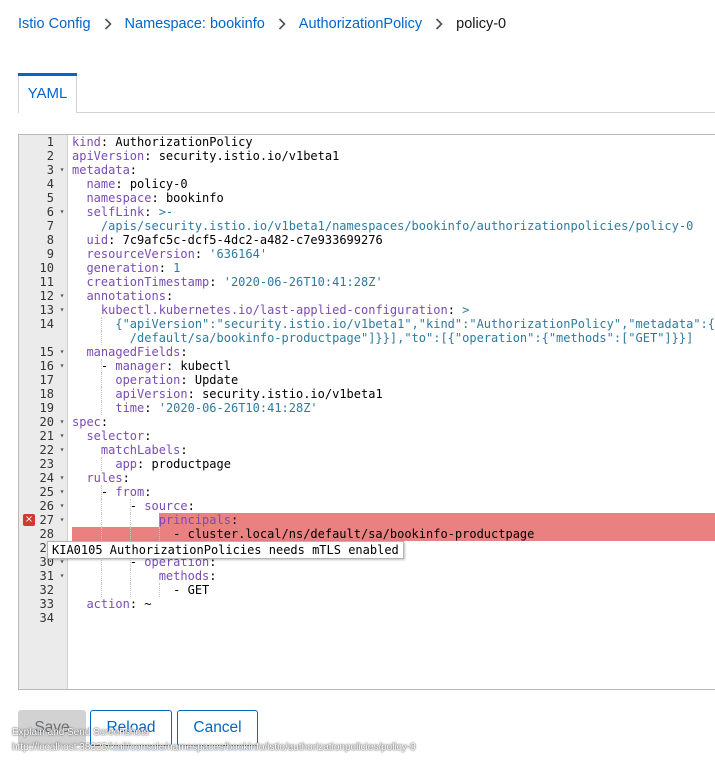 The height and width of the screenshot is (766, 715). Describe the element at coordinates (122, 268) in the screenshot. I see `code-token: generation` at that location.